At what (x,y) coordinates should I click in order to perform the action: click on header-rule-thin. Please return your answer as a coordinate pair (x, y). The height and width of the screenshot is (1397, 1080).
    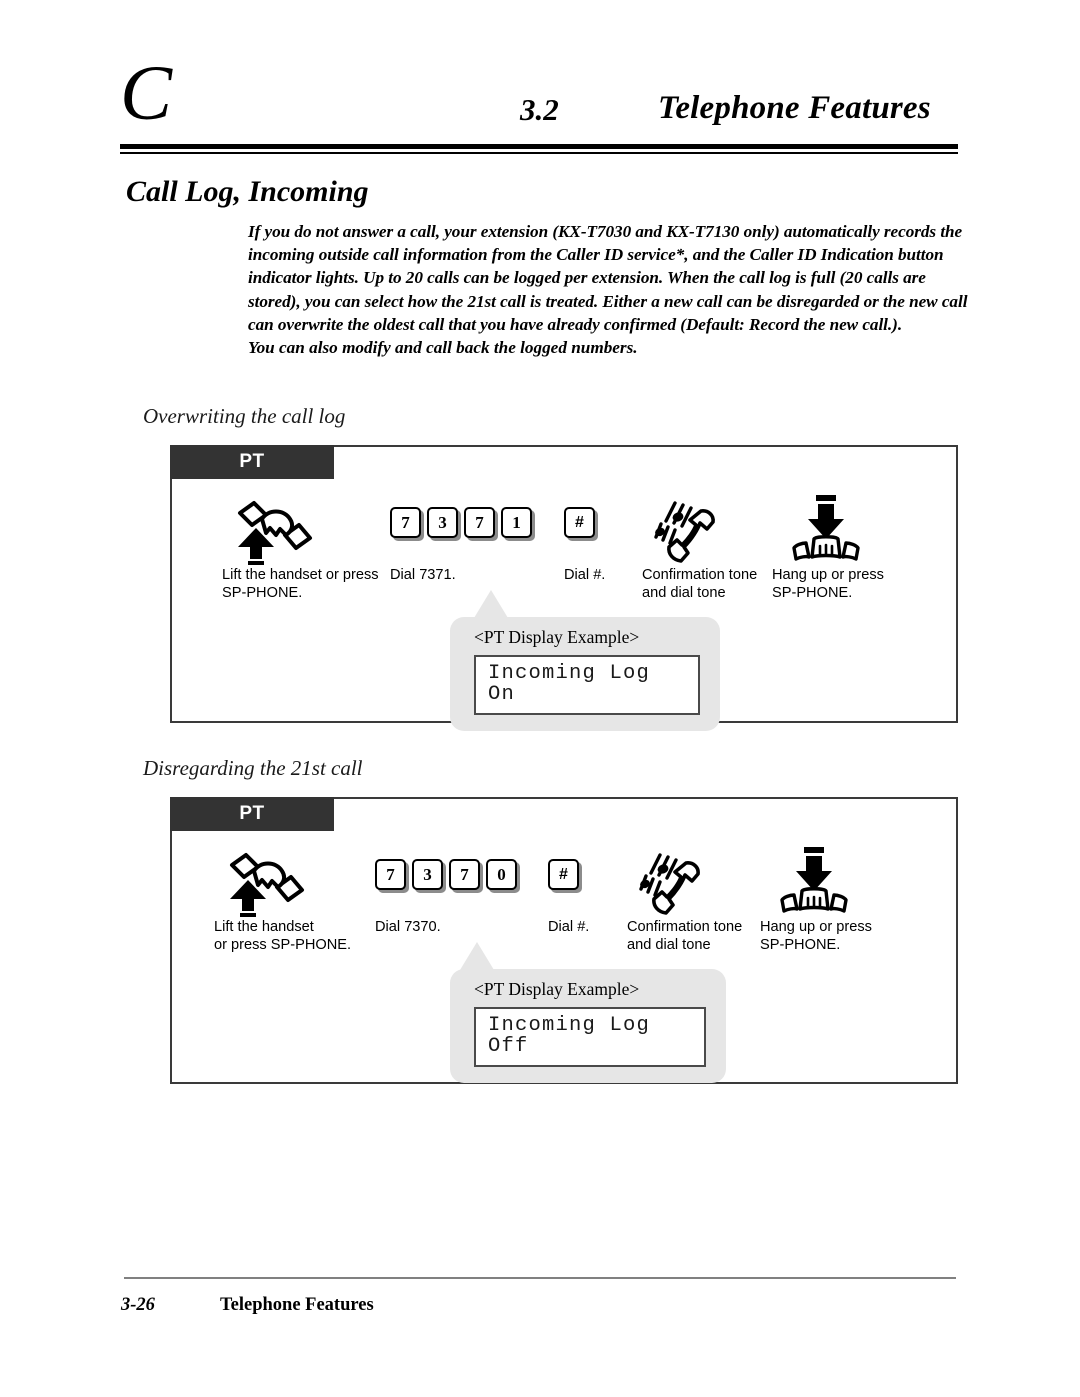
    Looking at the image, I should click on (539, 153).